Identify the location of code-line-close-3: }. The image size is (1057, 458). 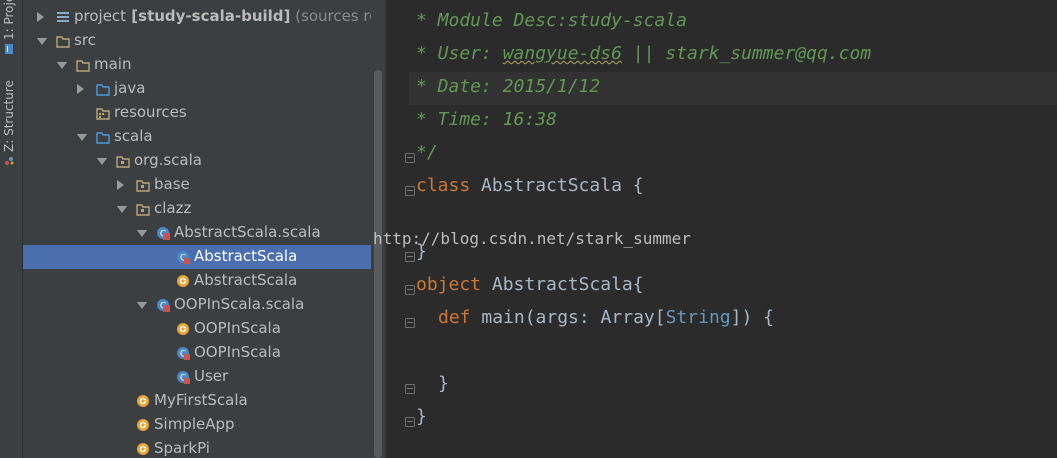
(421, 416).